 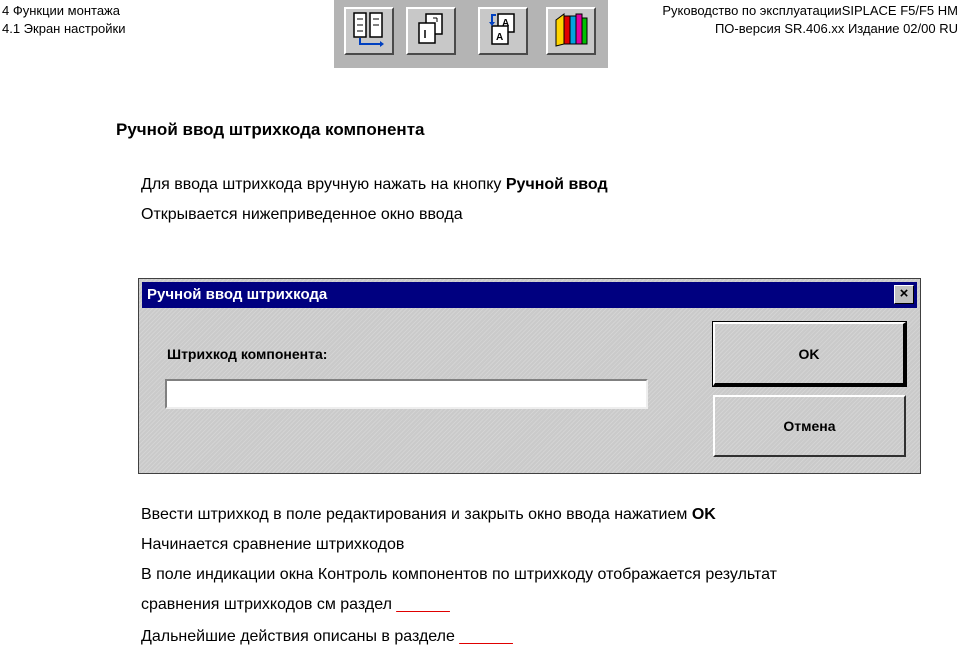 I want to click on books-icon, so click(x=571, y=31).